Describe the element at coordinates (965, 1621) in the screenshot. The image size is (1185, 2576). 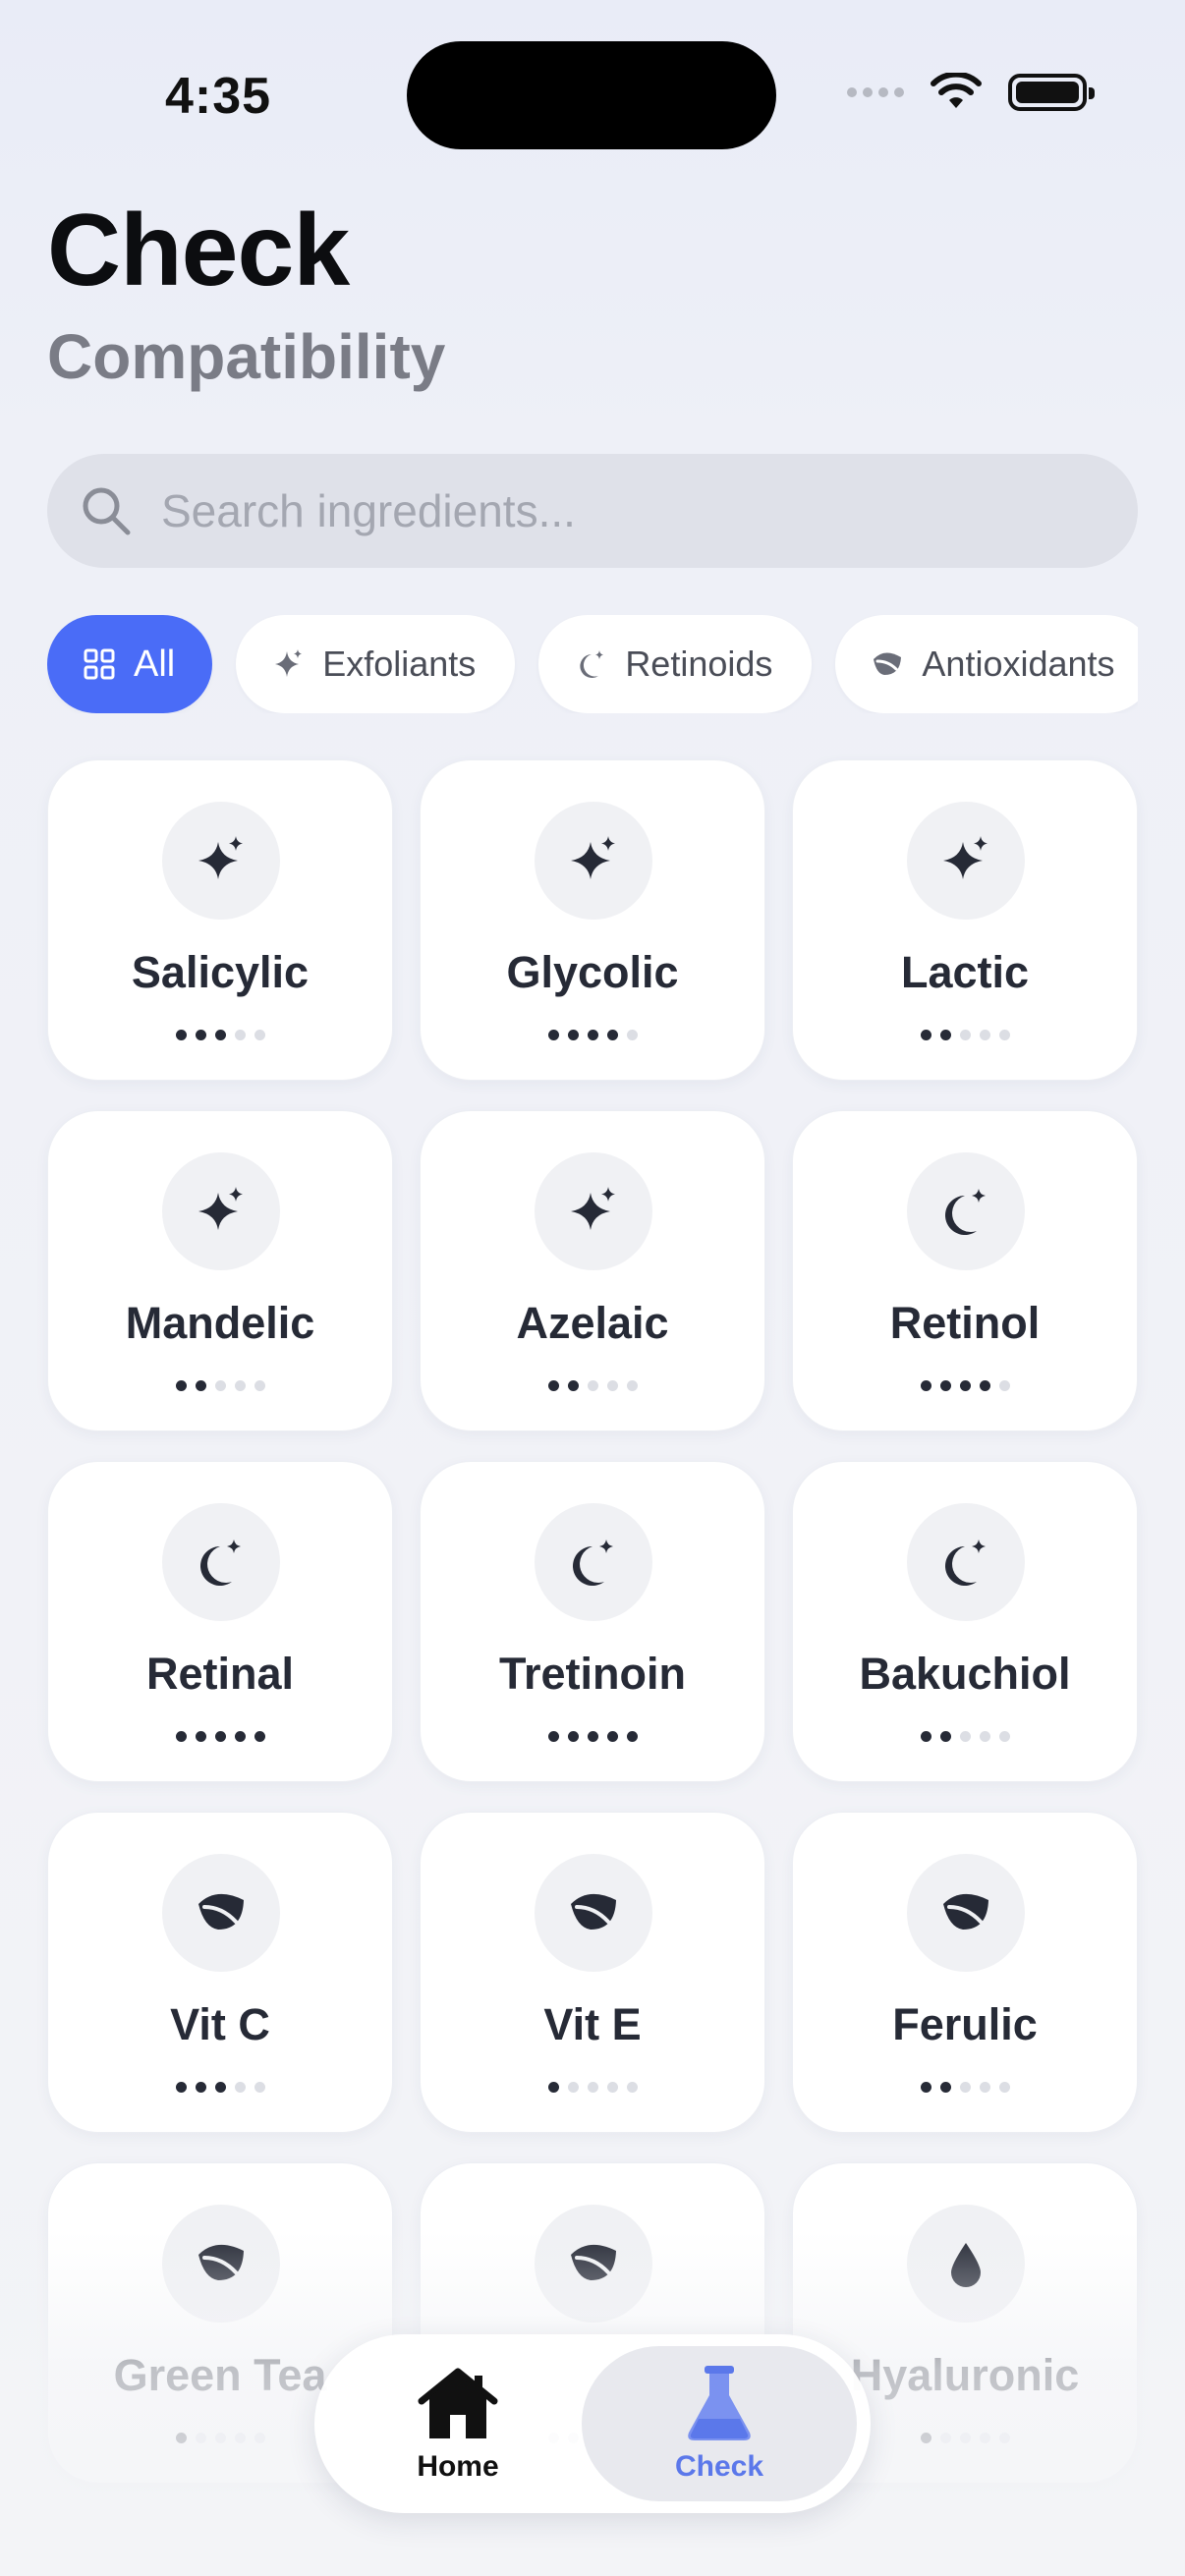
I see `ingredient-card: Bakuchiol` at that location.